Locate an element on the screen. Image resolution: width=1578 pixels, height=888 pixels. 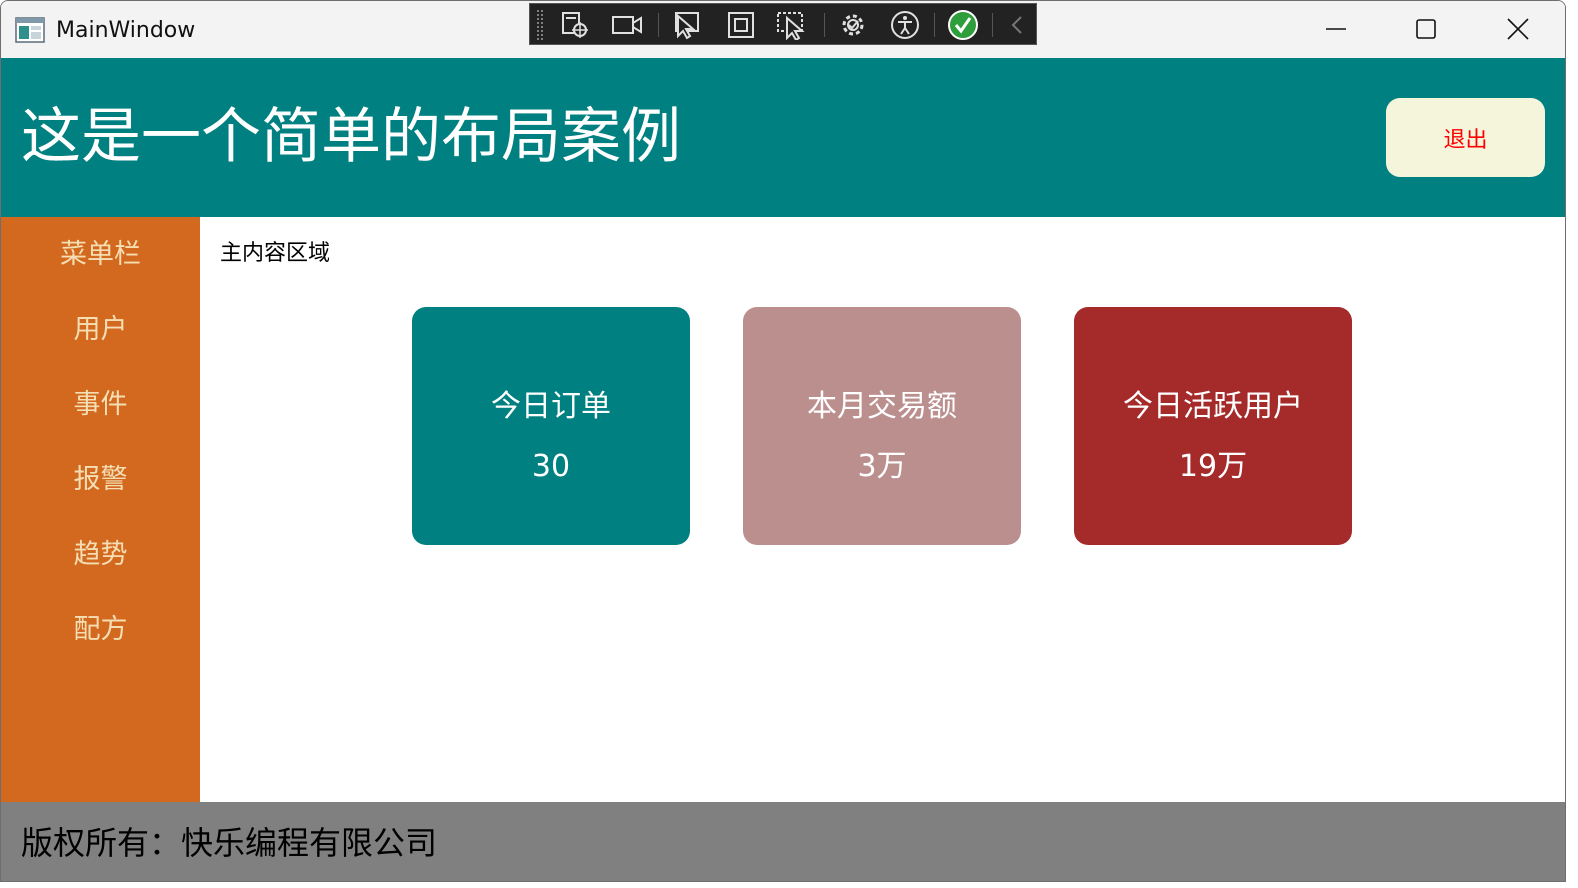
sidebar-item-alarms: 报警 is located at coordinates (100, 480).